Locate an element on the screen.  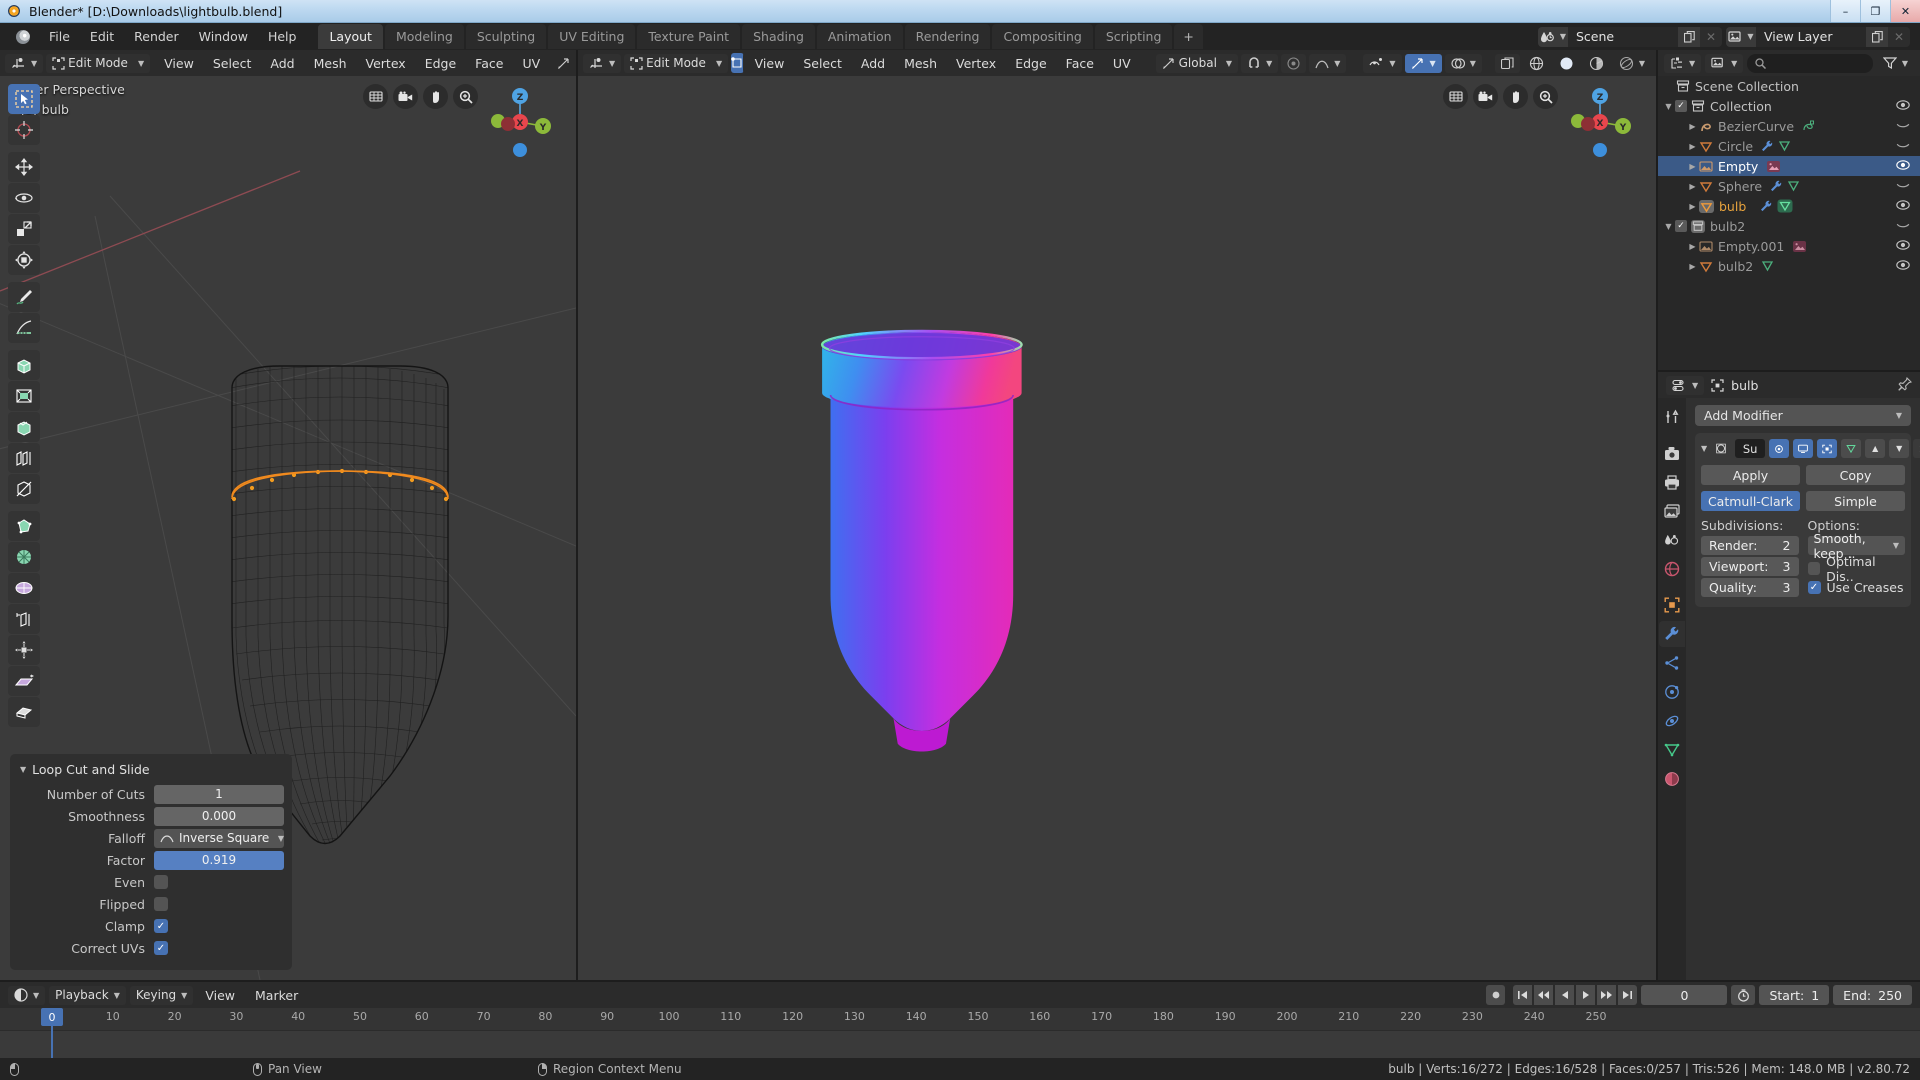
tab-particles is located at coordinates (1672, 663).